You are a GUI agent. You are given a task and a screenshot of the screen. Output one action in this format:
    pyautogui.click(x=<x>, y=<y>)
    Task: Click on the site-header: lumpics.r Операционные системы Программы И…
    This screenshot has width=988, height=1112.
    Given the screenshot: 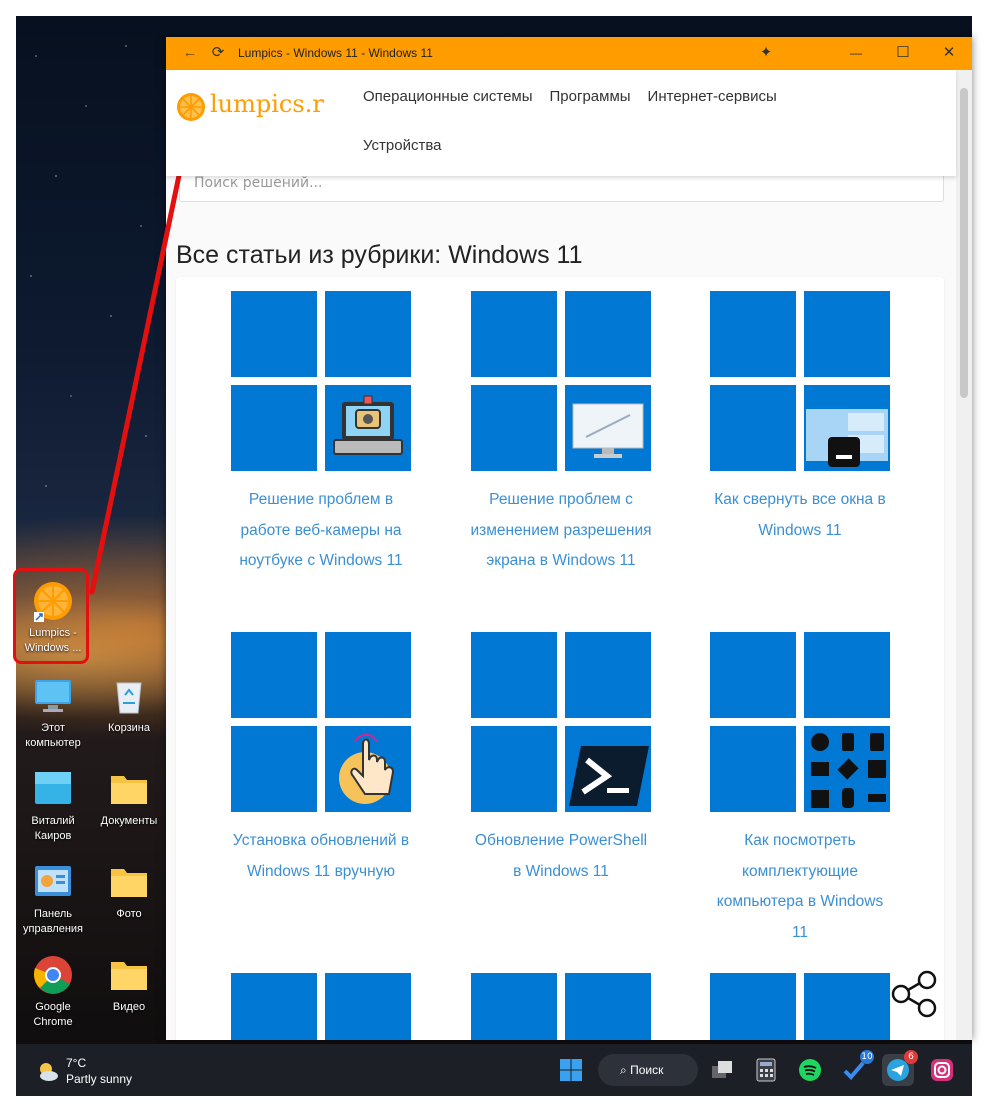 What is the action you would take?
    pyautogui.click(x=561, y=123)
    